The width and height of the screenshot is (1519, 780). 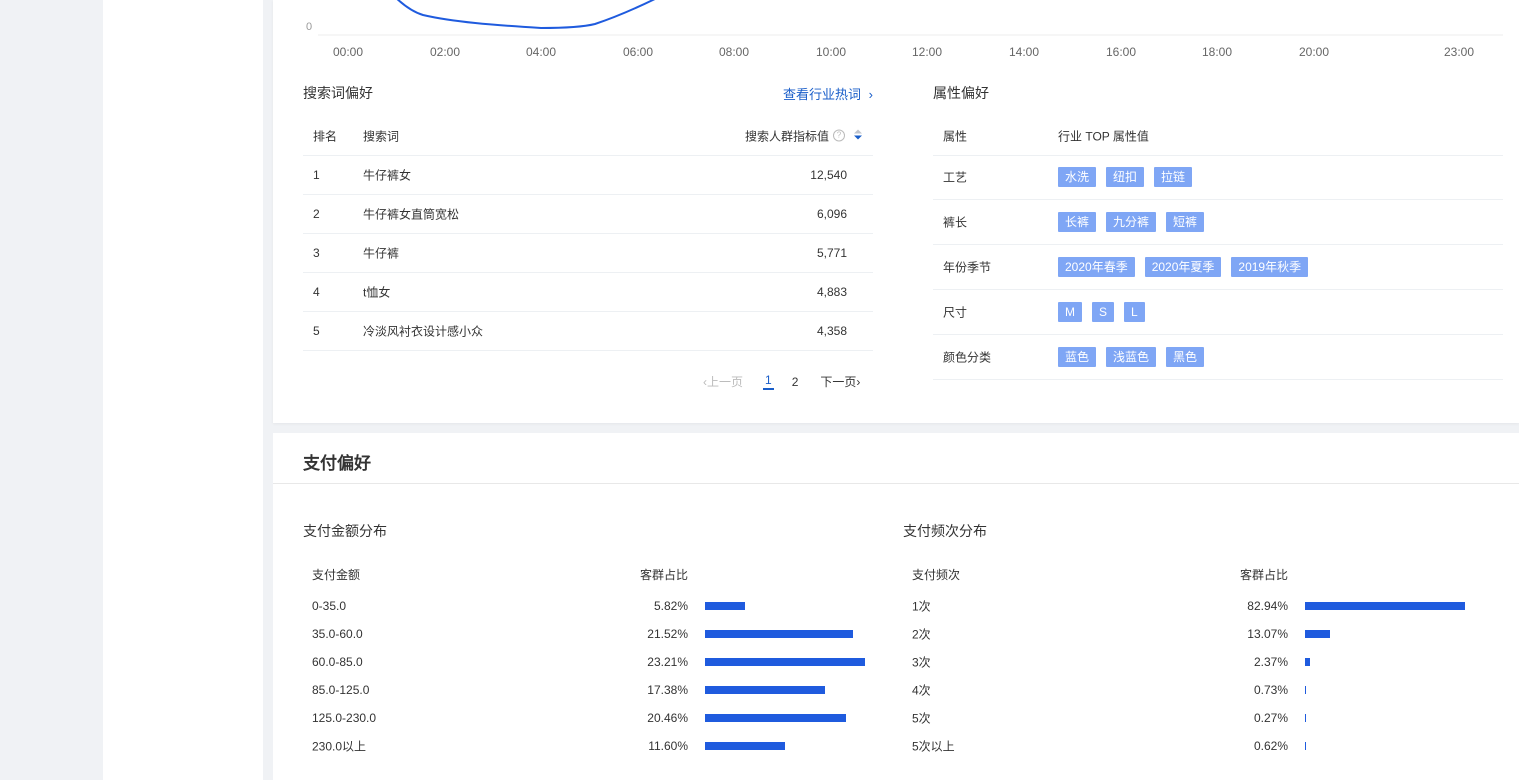 I want to click on attr-tag: 浅蓝色, so click(x=1131, y=357).